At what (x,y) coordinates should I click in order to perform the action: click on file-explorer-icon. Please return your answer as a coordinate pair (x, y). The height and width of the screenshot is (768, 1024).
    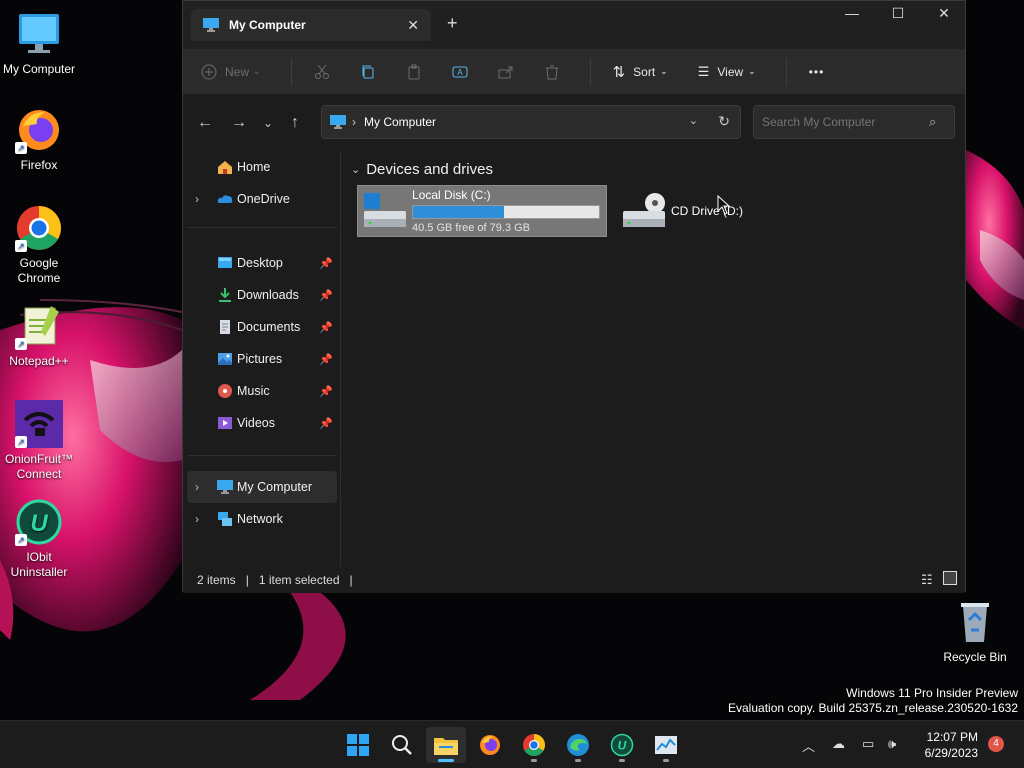
    Looking at the image, I should click on (446, 746).